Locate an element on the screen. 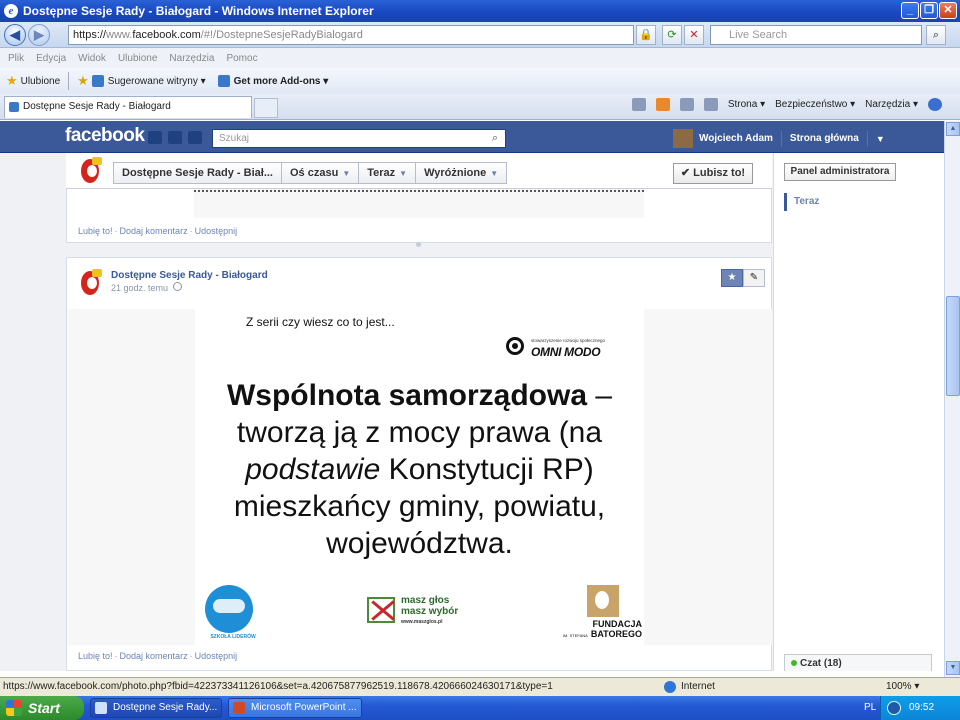  start-button: Start is located at coordinates (42, 708).